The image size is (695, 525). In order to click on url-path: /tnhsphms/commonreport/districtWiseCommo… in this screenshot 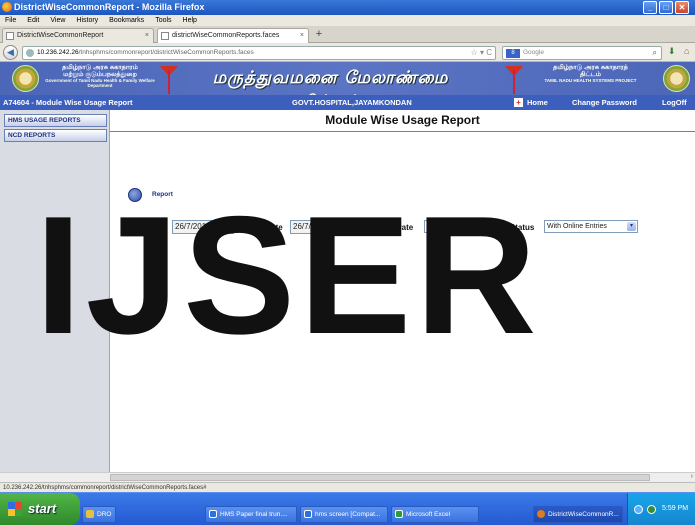, I will do `click(166, 52)`.